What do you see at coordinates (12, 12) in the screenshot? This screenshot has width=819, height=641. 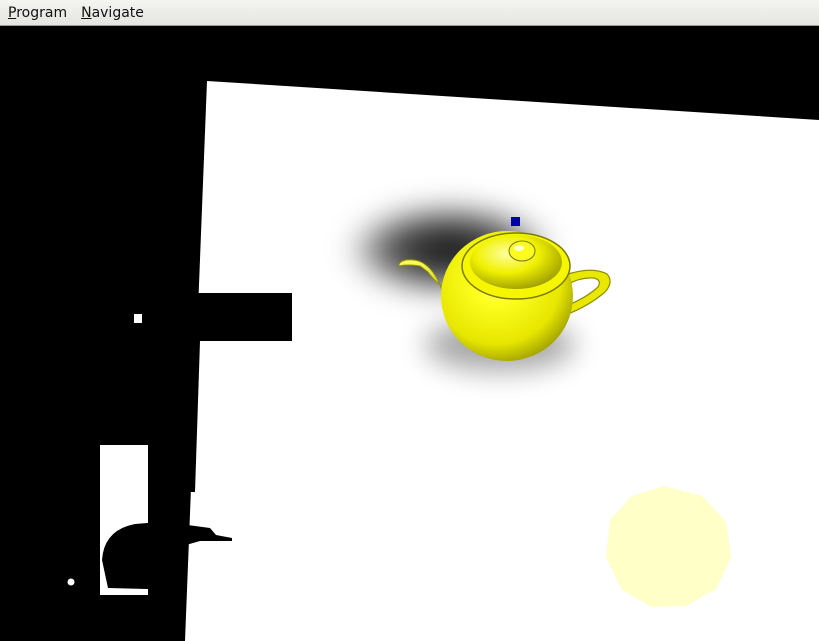 I see `menu-program-mnemonic: P` at bounding box center [12, 12].